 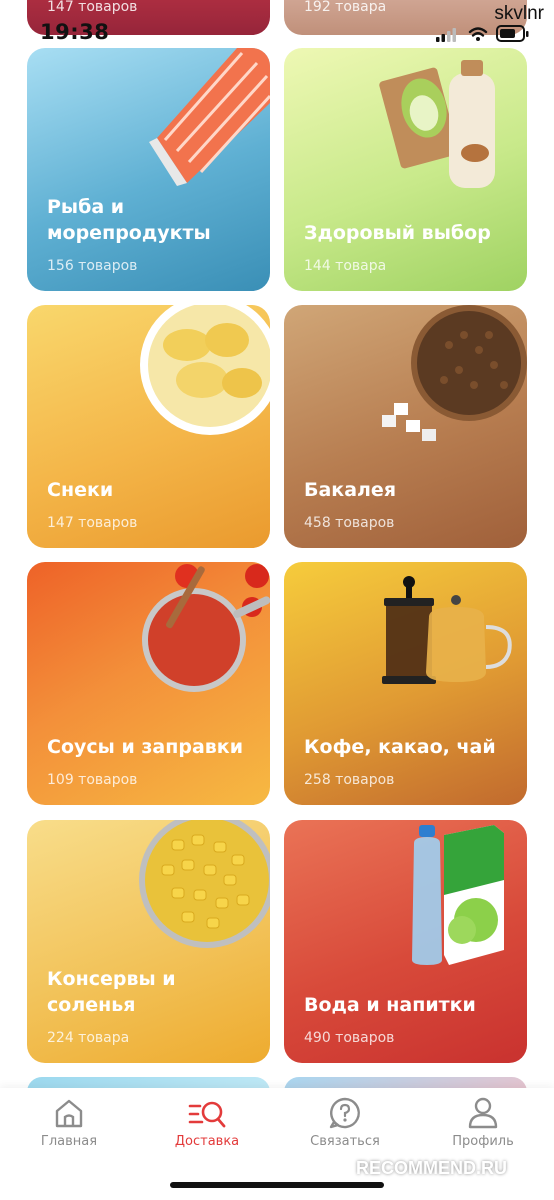 I want to click on sauce-pan-image, so click(x=206, y=628).